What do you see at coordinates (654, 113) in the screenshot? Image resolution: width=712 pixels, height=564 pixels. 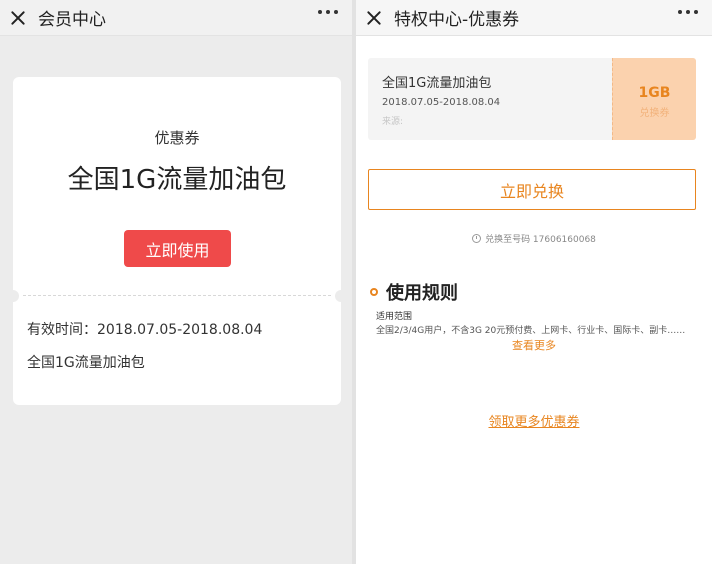 I see `coupon-exchange-label: 兑换券` at bounding box center [654, 113].